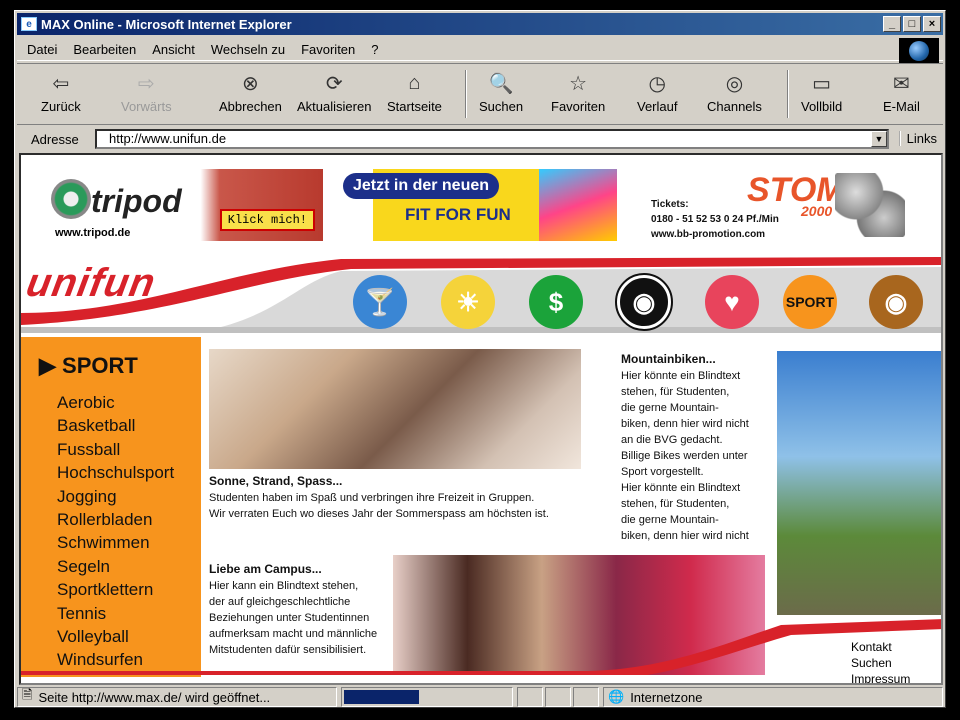 Image resolution: width=960 pixels, height=720 pixels. I want to click on footer-links: Kontakt Suchen Impressum, so click(880, 661).